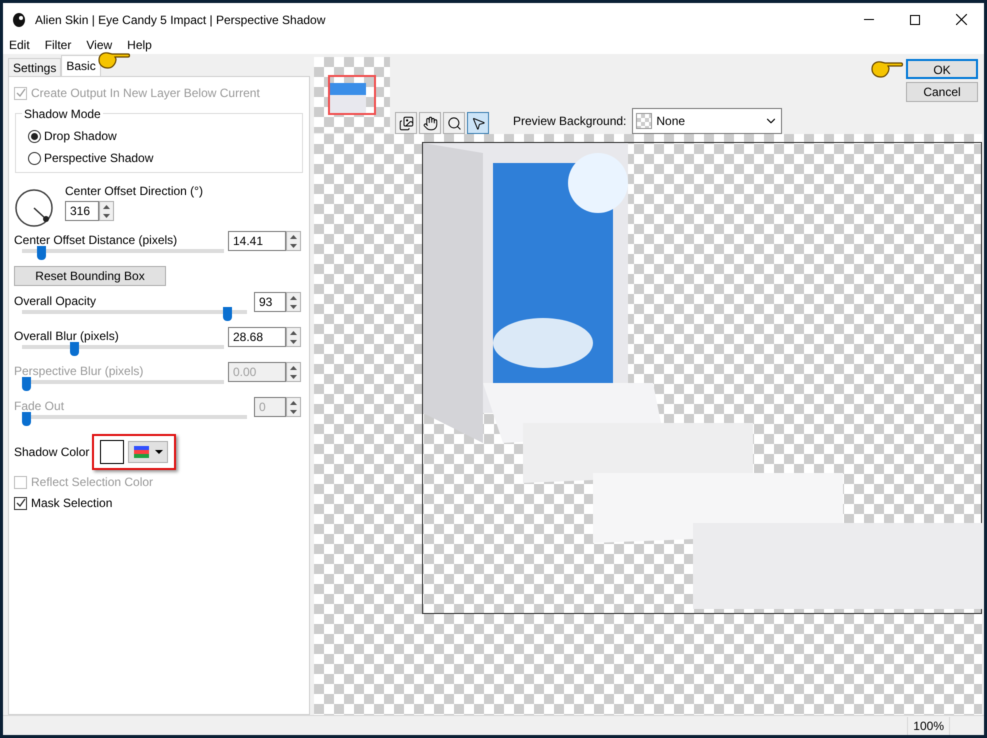 Image resolution: width=987 pixels, height=738 pixels. What do you see at coordinates (39, 406) in the screenshot?
I see `slider-label: Fade Out` at bounding box center [39, 406].